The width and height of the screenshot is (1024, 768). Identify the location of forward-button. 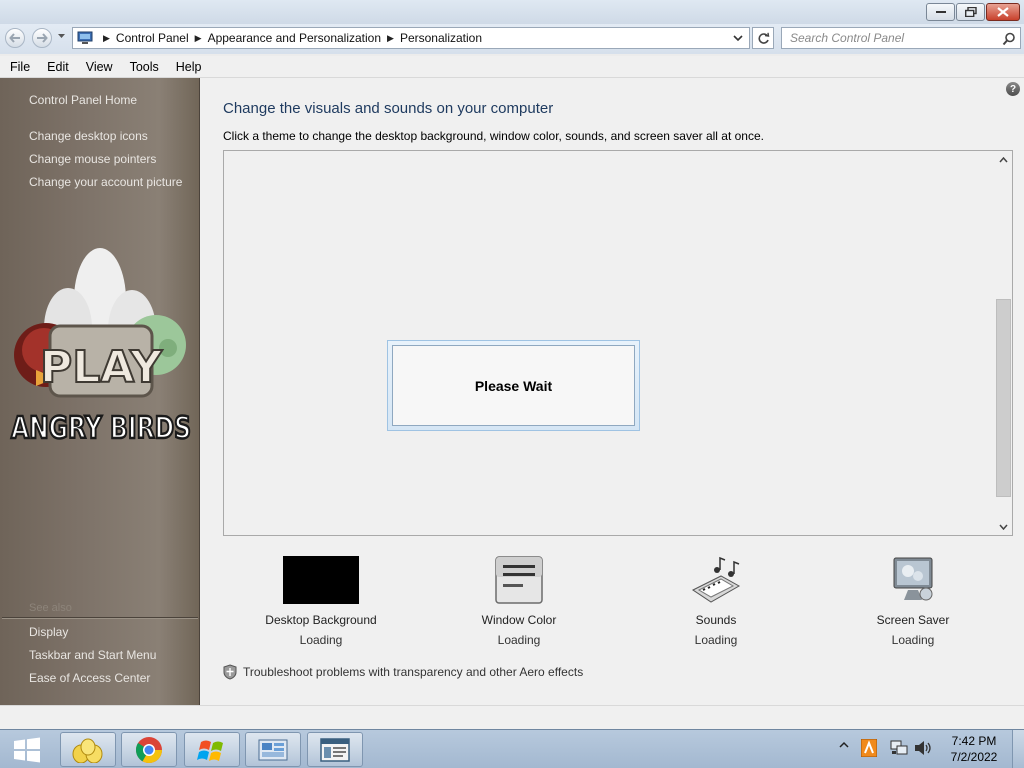
(42, 38).